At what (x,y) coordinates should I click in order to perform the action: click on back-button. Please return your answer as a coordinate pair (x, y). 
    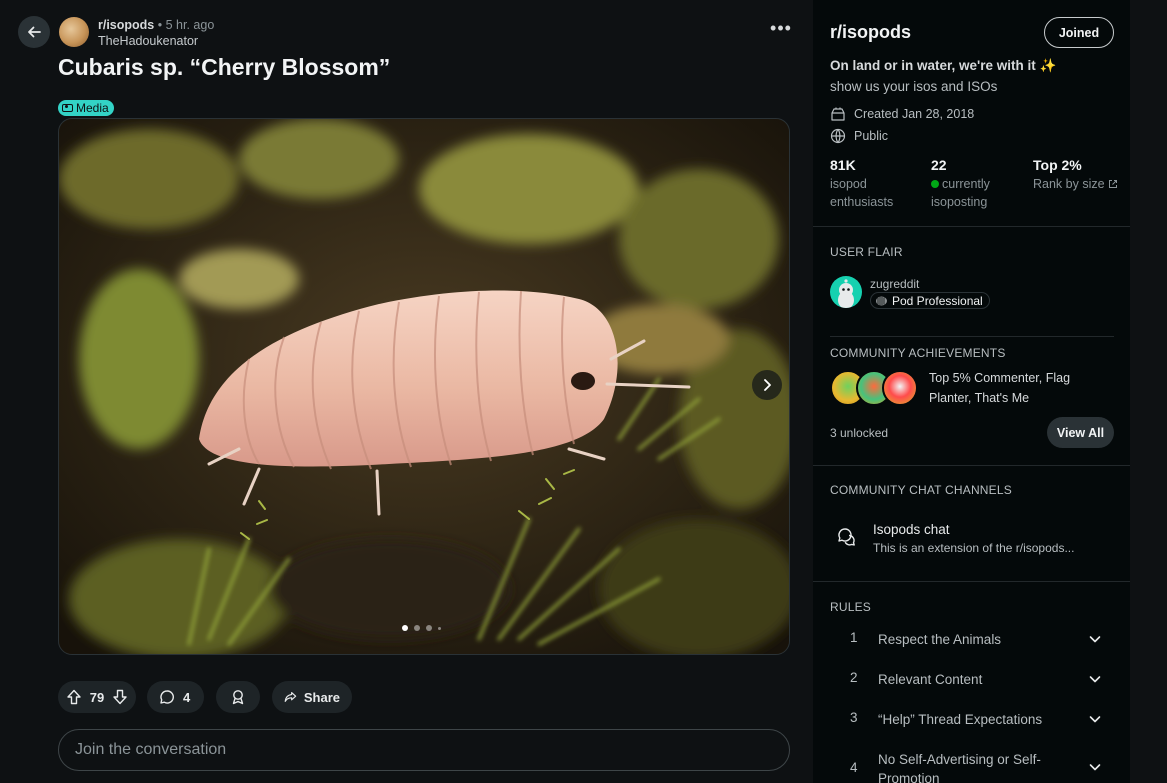
    Looking at the image, I should click on (34, 32).